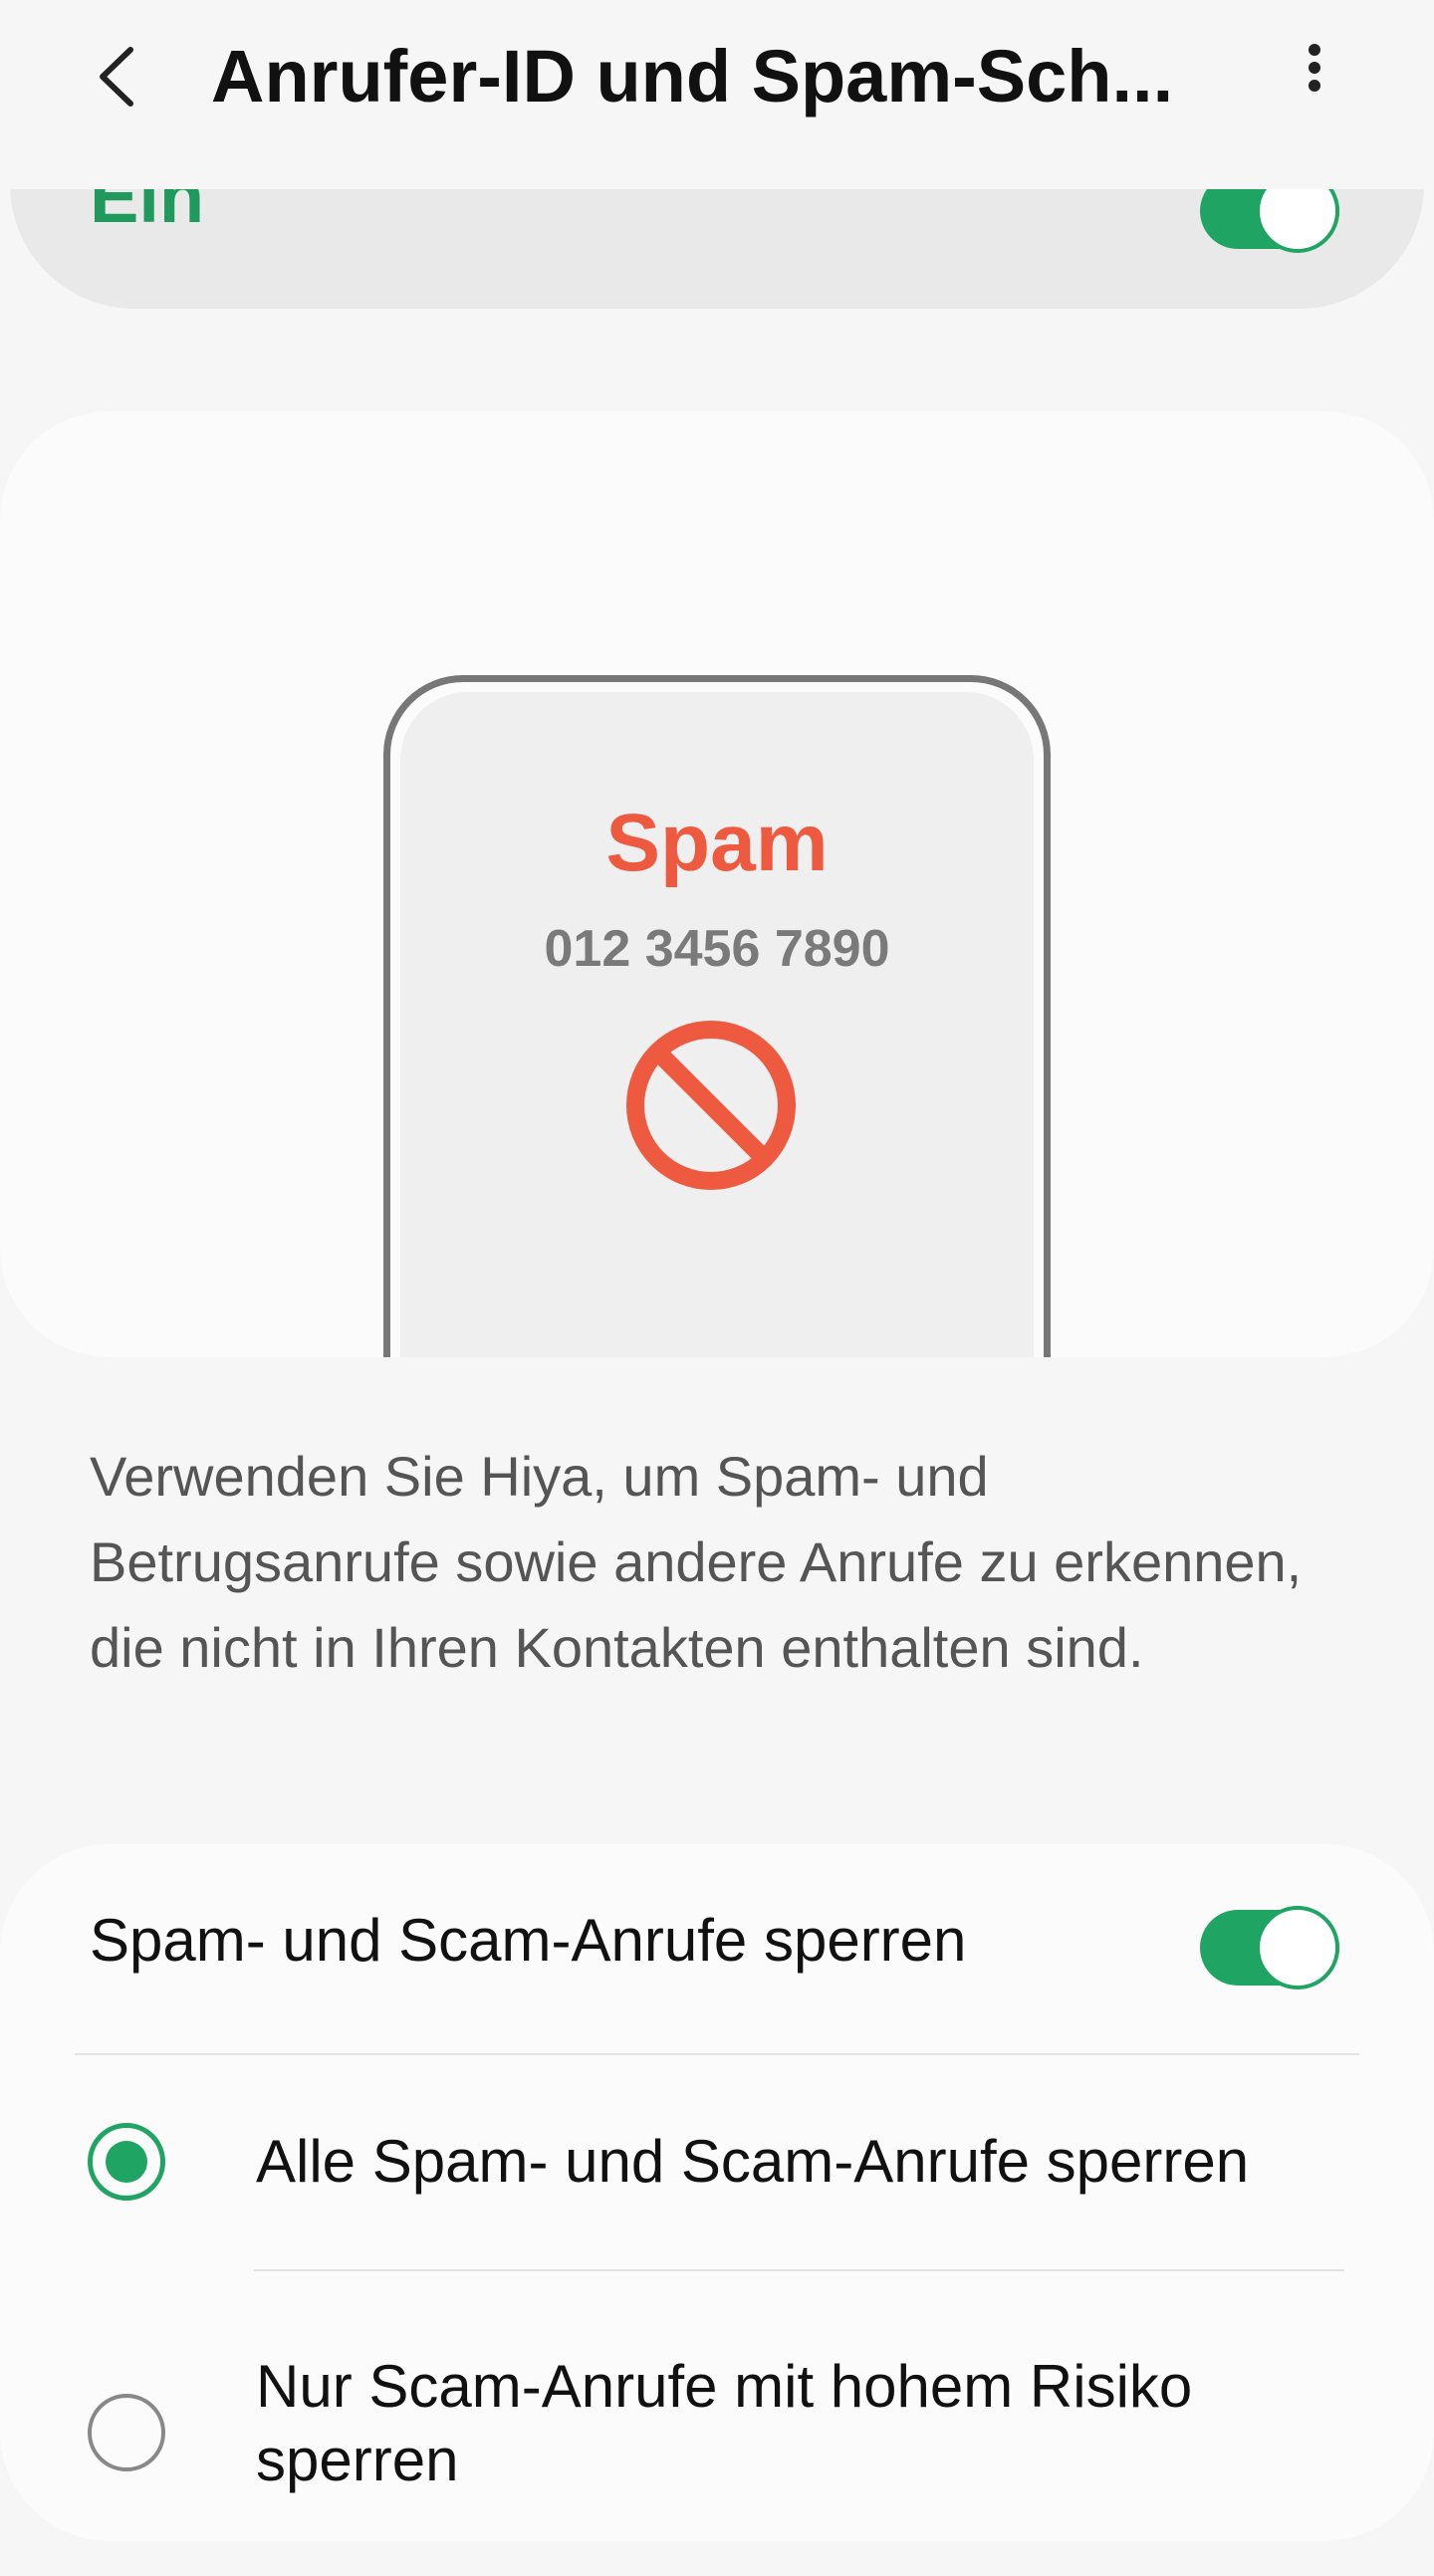 This screenshot has width=1434, height=2576. Describe the element at coordinates (799, 2270) in the screenshot. I see `divider` at that location.